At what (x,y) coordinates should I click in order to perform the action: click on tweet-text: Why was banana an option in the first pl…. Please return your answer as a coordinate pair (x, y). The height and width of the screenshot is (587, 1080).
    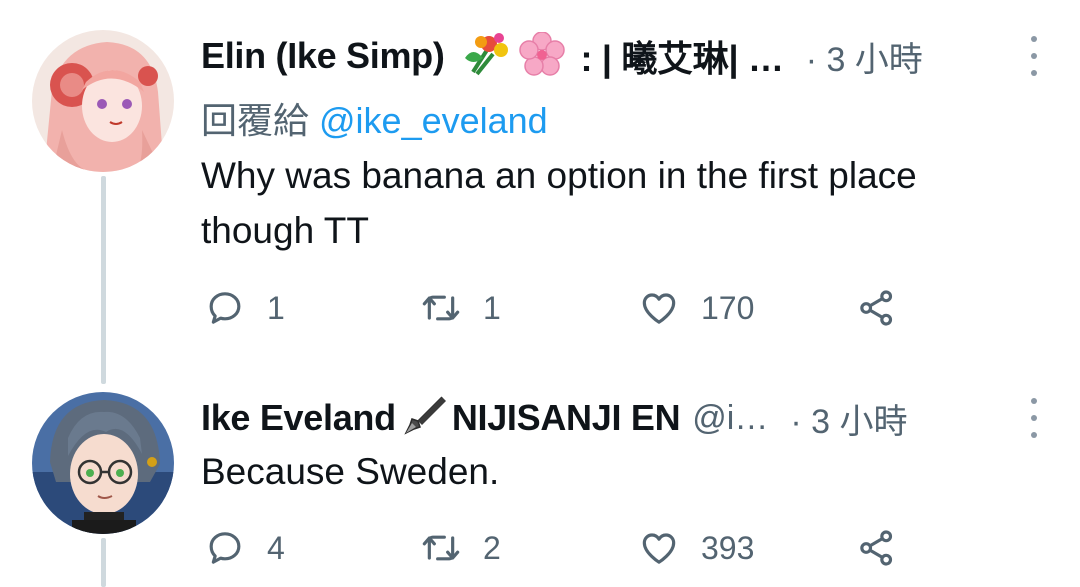
    Looking at the image, I should click on (621, 203).